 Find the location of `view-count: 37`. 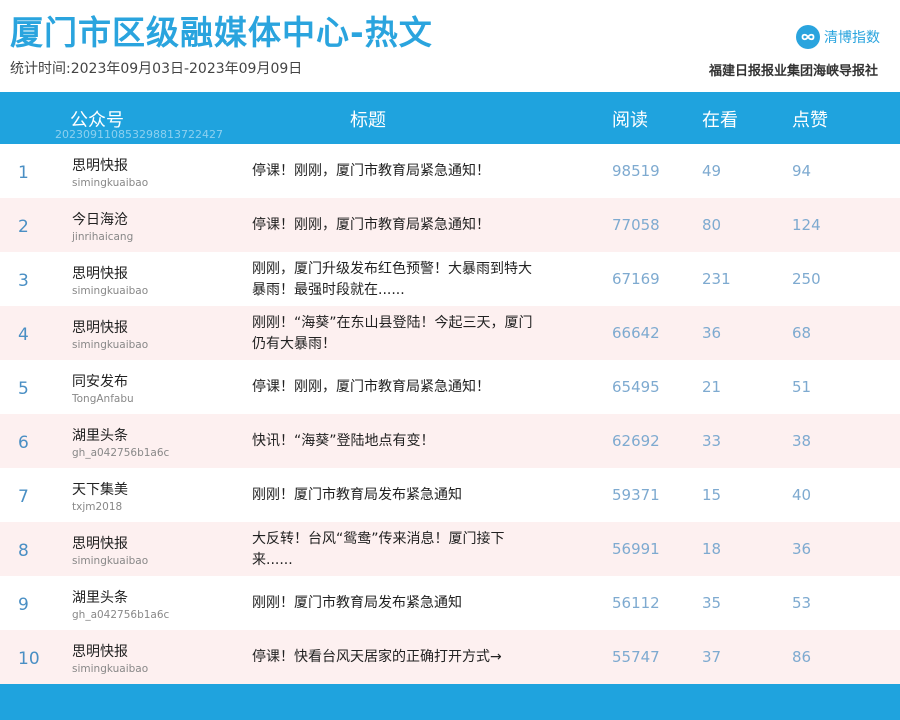

view-count: 37 is located at coordinates (712, 657).